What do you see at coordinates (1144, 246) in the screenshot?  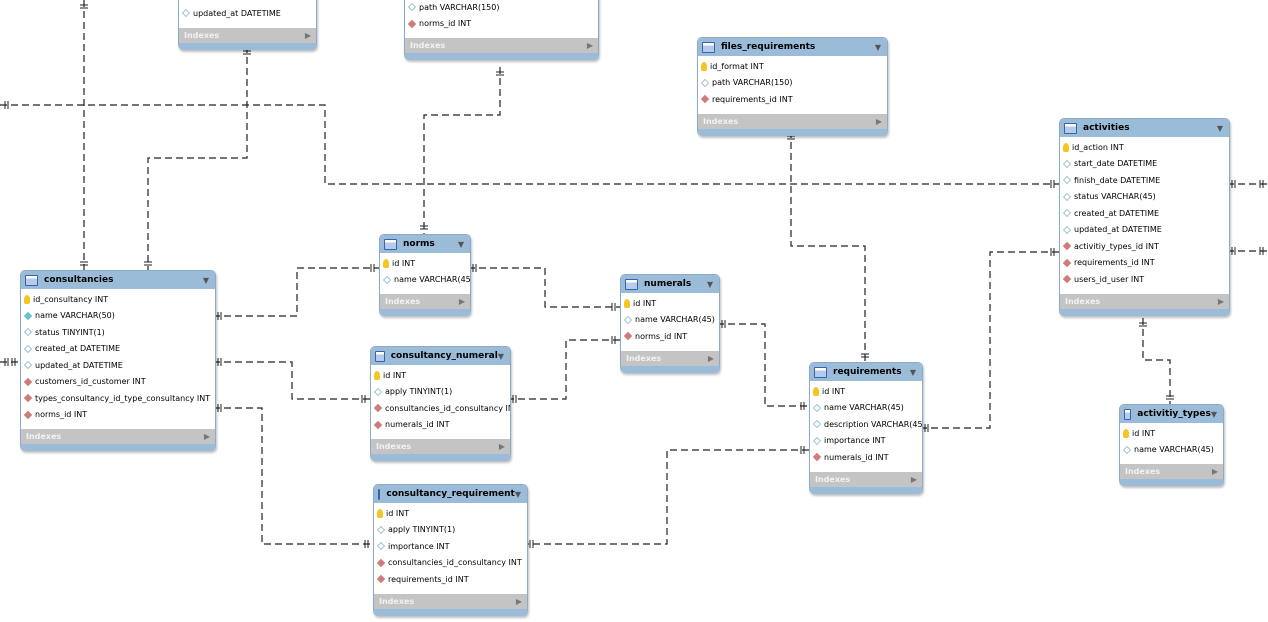 I see `column-row: activitiy_types_id INT` at bounding box center [1144, 246].